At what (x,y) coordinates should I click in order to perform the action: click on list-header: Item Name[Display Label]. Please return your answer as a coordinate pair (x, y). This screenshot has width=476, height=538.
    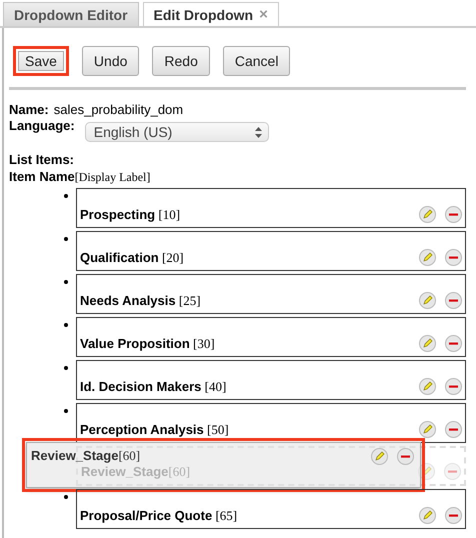
    Looking at the image, I should click on (80, 177).